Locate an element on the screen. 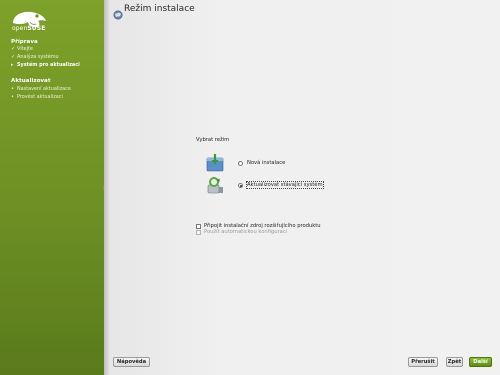  page-title: Režim instalace is located at coordinates (159, 9).